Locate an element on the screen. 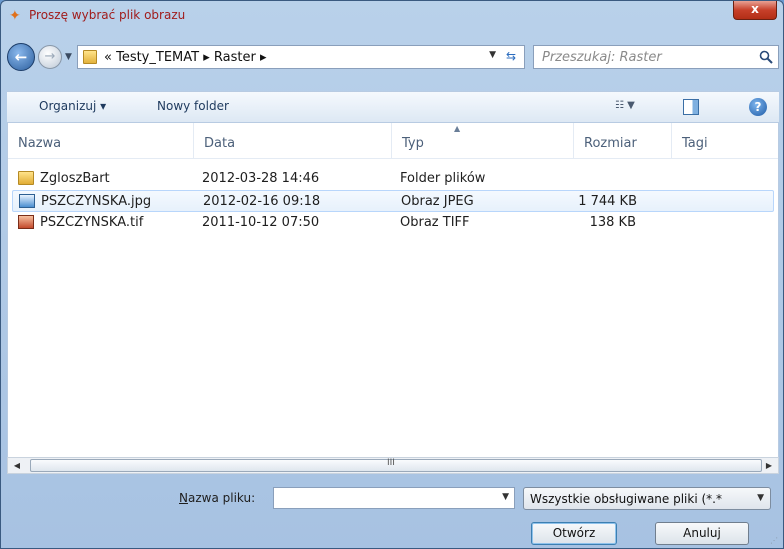 This screenshot has width=784, height=549. file-name: PSZCZYNSKA.jpg is located at coordinates (96, 201).